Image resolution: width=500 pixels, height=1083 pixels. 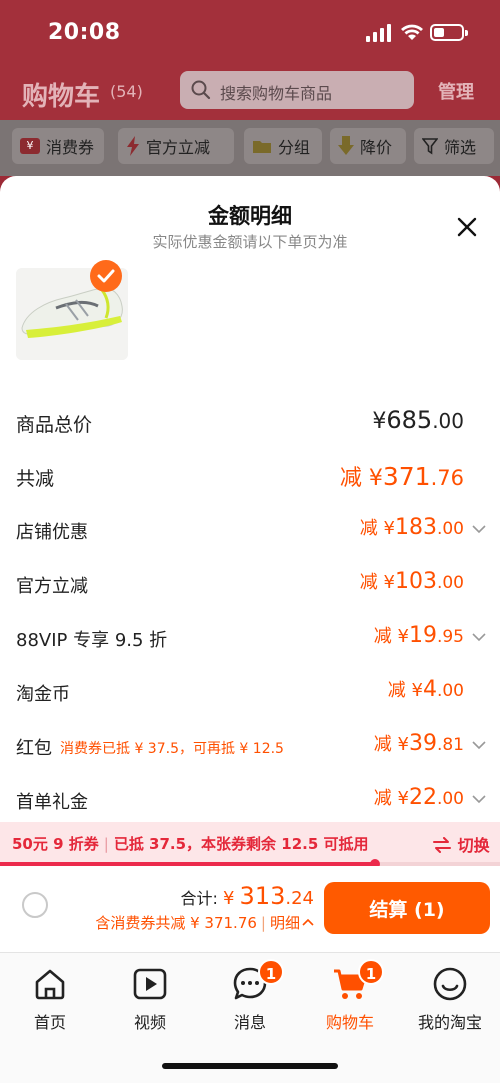 I want to click on detail-link: 明细, so click(x=292, y=923).